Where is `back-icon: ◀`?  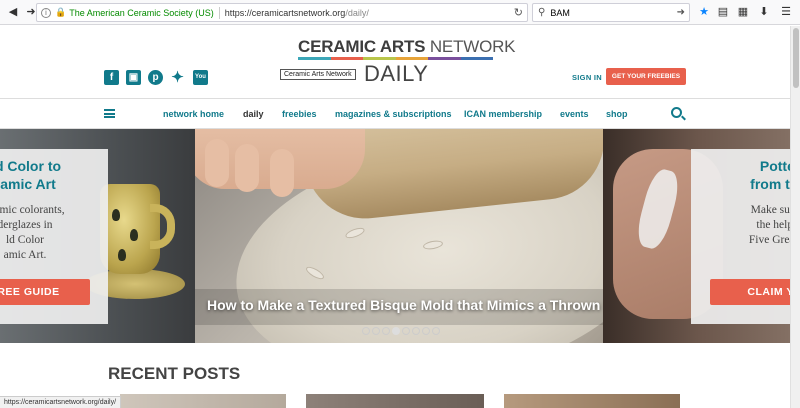
back-icon: ◀ is located at coordinates (13, 12).